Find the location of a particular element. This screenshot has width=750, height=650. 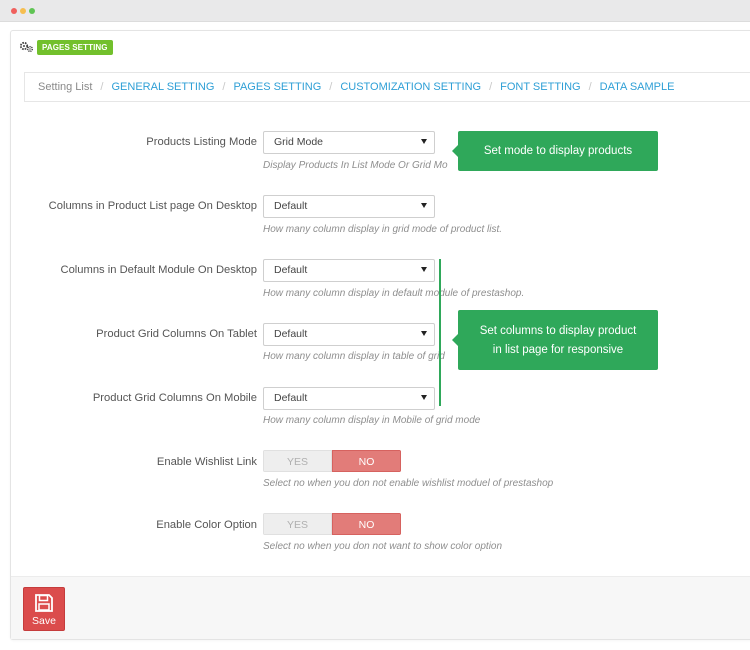

close-window-dot is located at coordinates (14, 11).